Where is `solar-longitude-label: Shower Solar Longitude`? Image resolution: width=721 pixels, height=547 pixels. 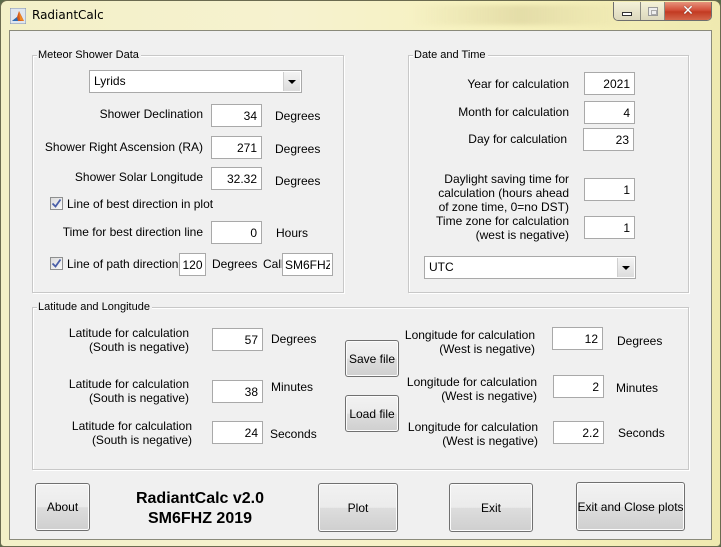
solar-longitude-label: Shower Solar Longitude is located at coordinates (138, 177).